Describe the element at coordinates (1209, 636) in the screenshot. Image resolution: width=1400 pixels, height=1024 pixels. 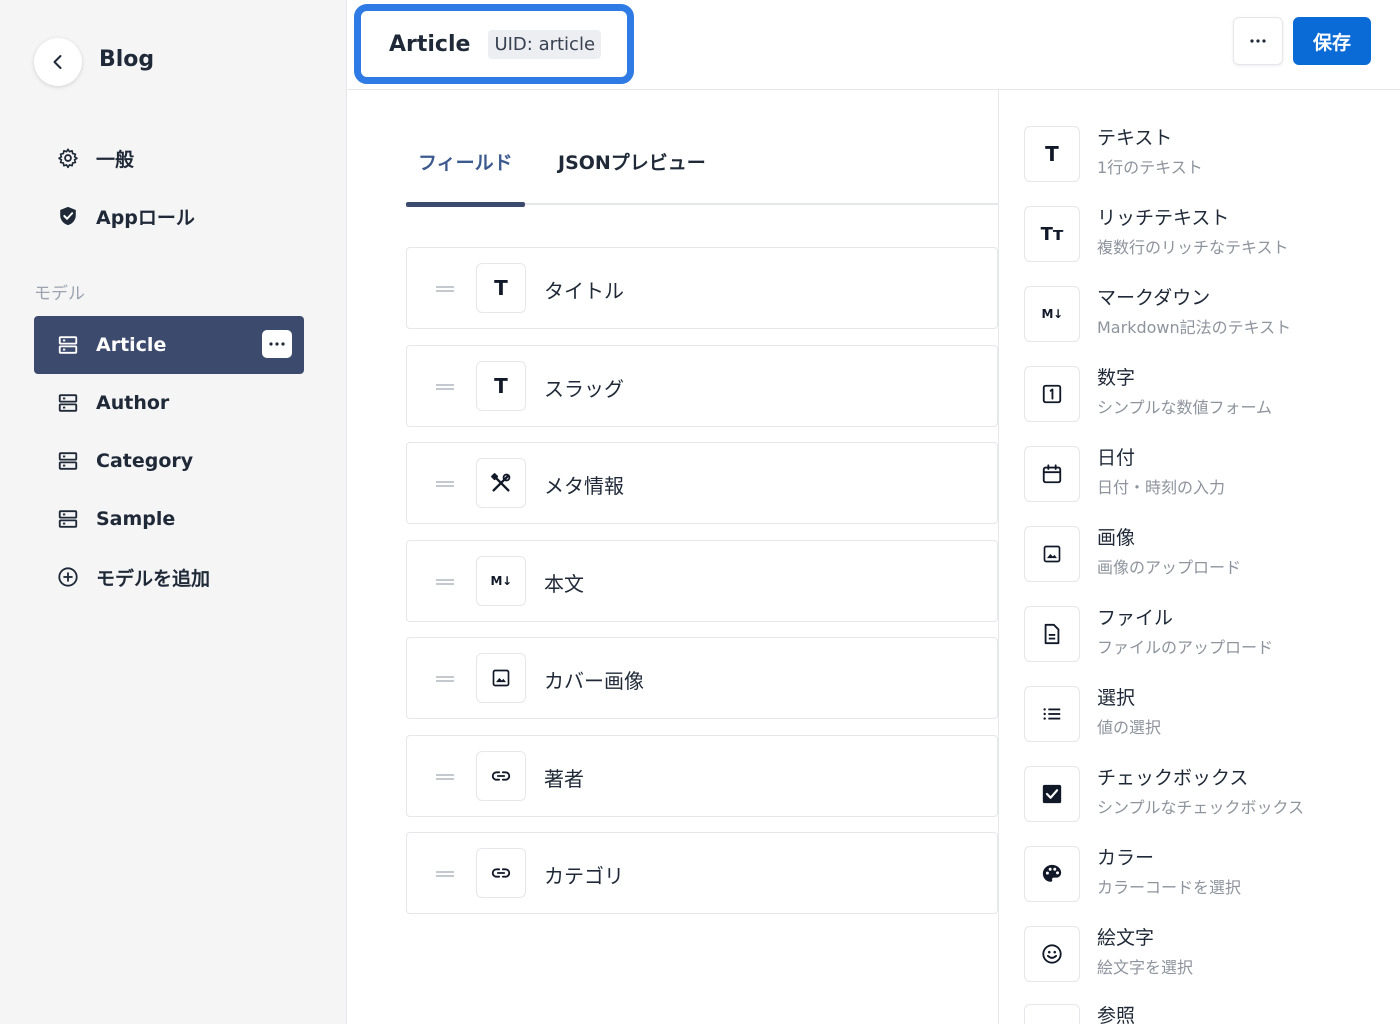
I see `field-type-file: ファイル ファイルのアップロード` at that location.